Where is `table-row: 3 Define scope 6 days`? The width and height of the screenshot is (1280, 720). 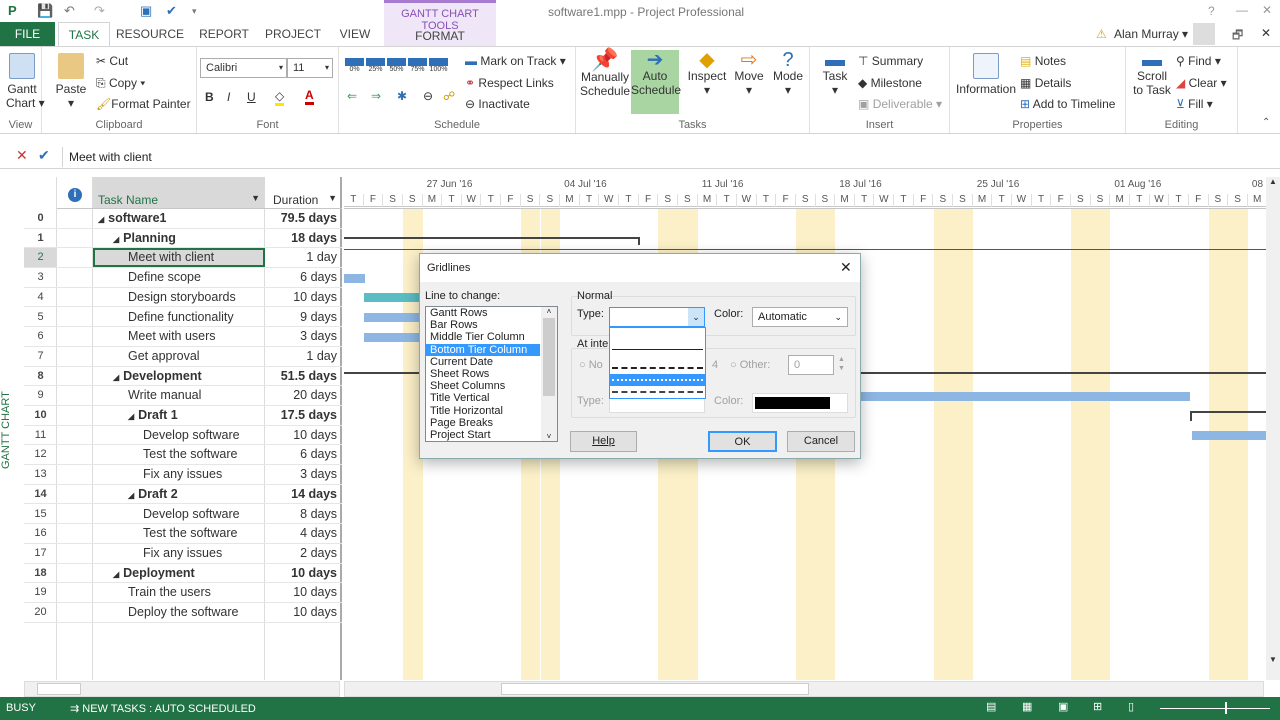 table-row: 3 Define scope 6 days is located at coordinates (183, 278).